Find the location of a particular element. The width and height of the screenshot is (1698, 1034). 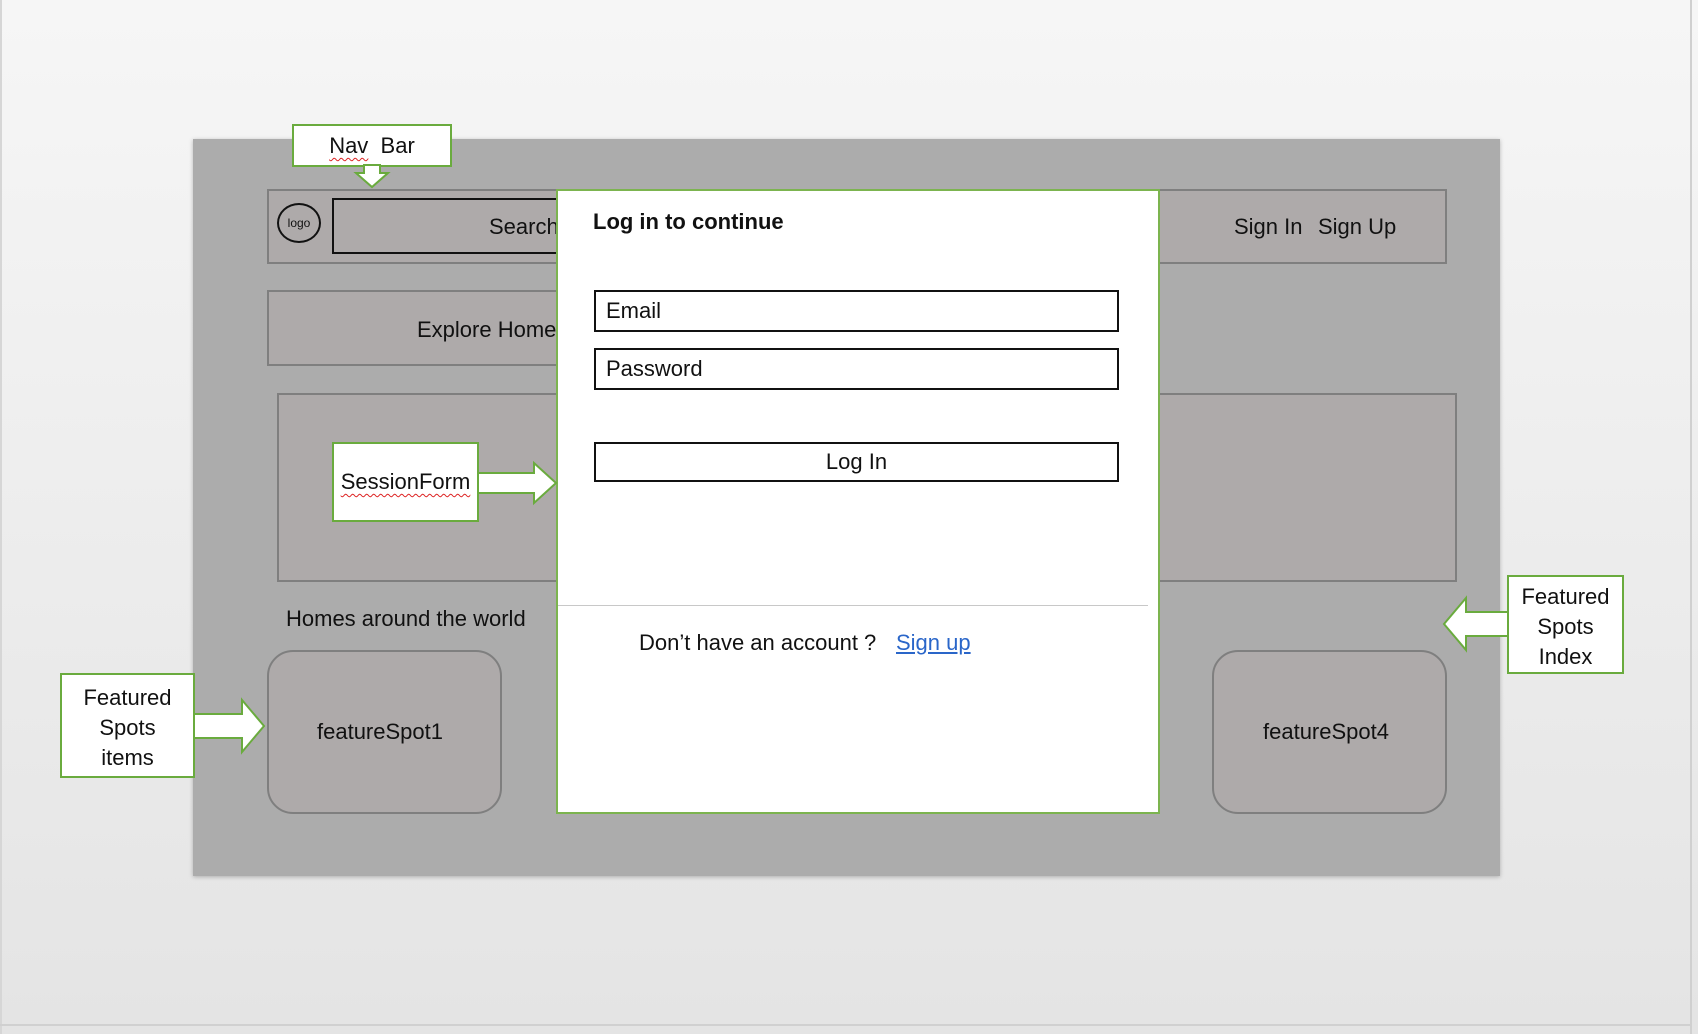

sign-up-link: Sign Up is located at coordinates (1357, 227).